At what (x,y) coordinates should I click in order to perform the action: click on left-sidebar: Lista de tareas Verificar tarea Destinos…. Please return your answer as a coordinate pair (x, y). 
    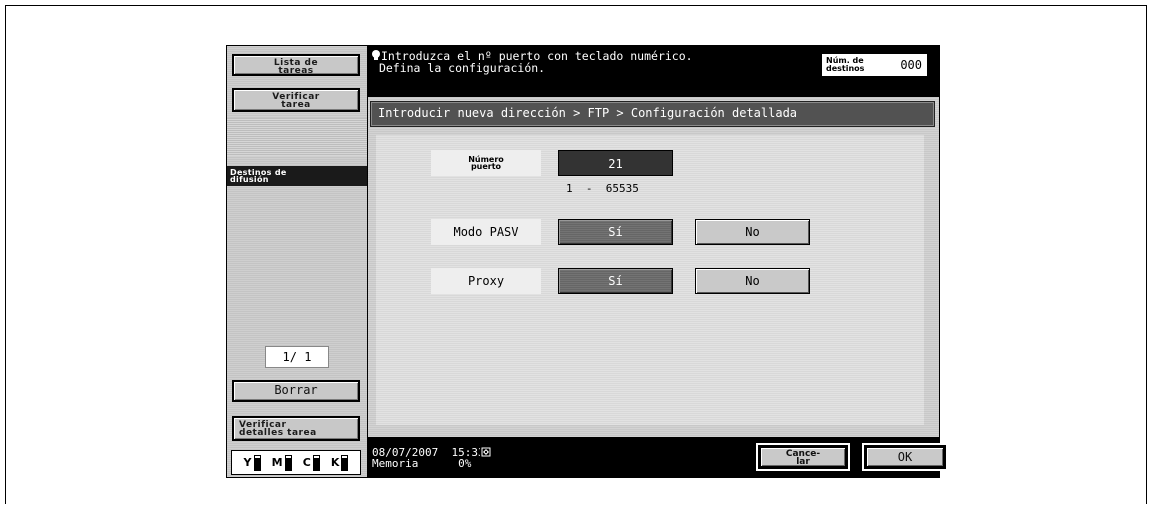
    Looking at the image, I should click on (297, 261).